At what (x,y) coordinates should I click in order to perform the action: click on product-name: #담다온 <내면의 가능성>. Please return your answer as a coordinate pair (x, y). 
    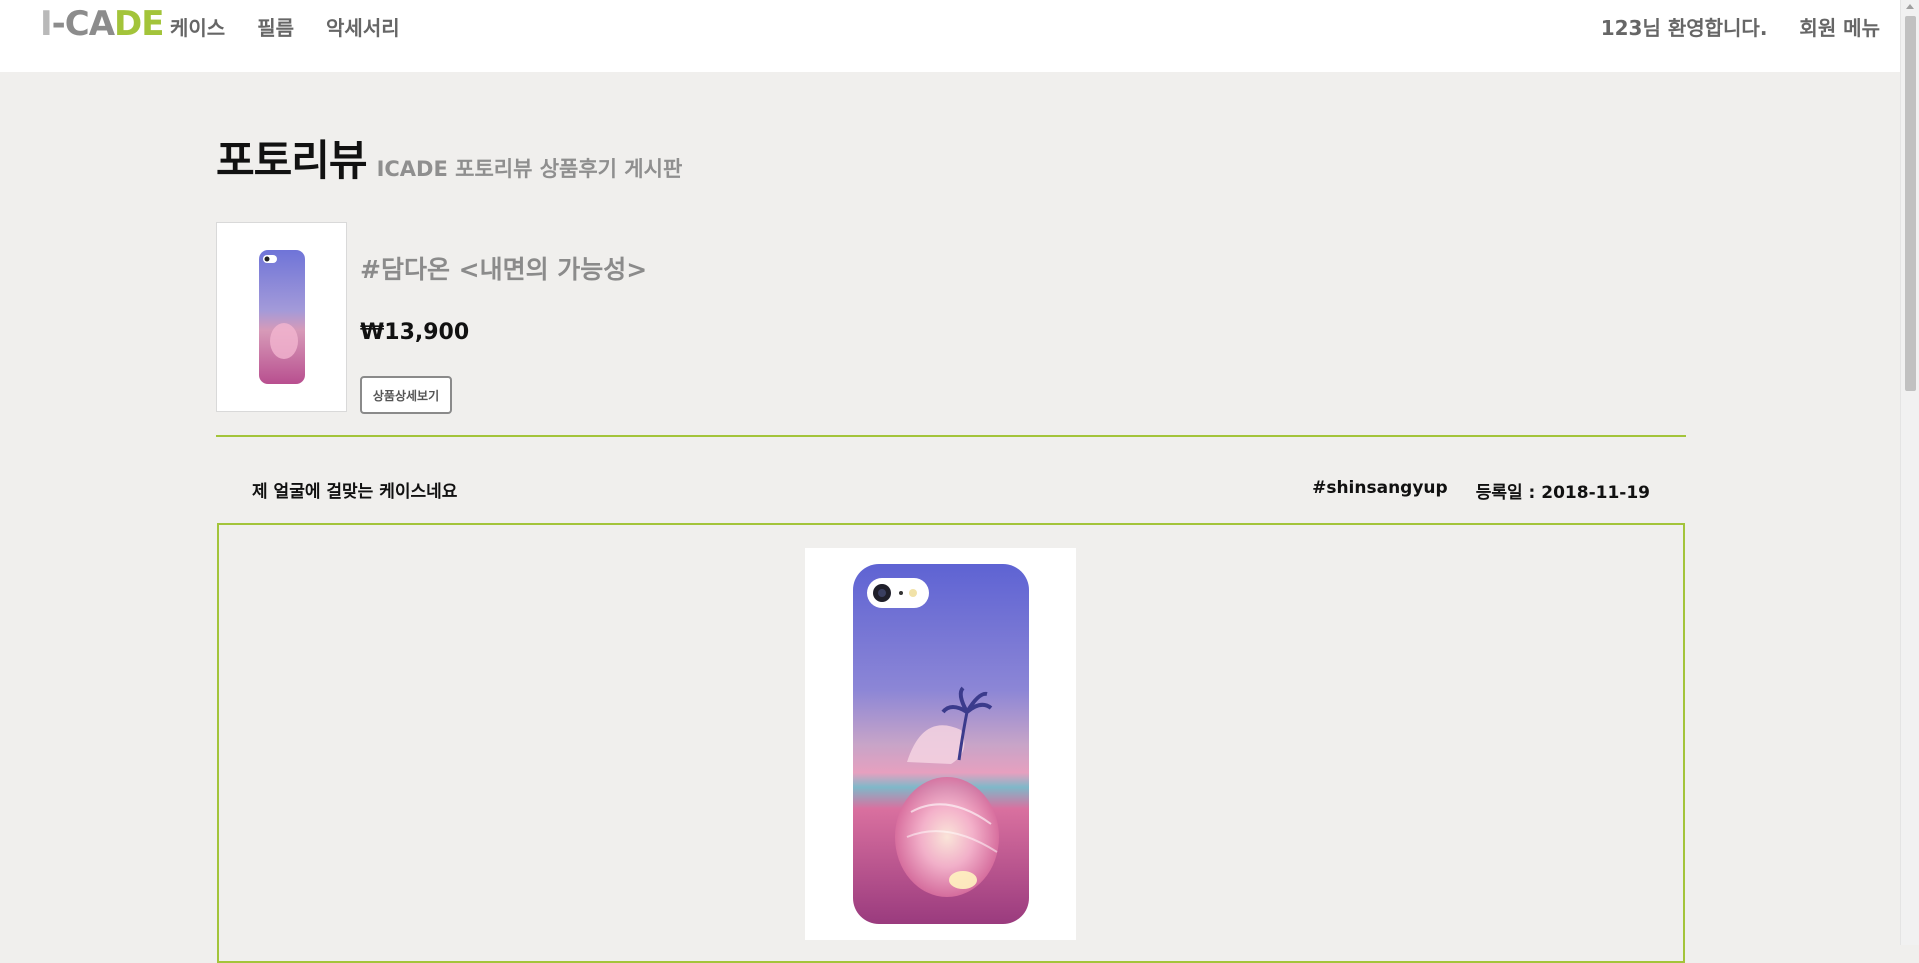
    Looking at the image, I should click on (503, 268).